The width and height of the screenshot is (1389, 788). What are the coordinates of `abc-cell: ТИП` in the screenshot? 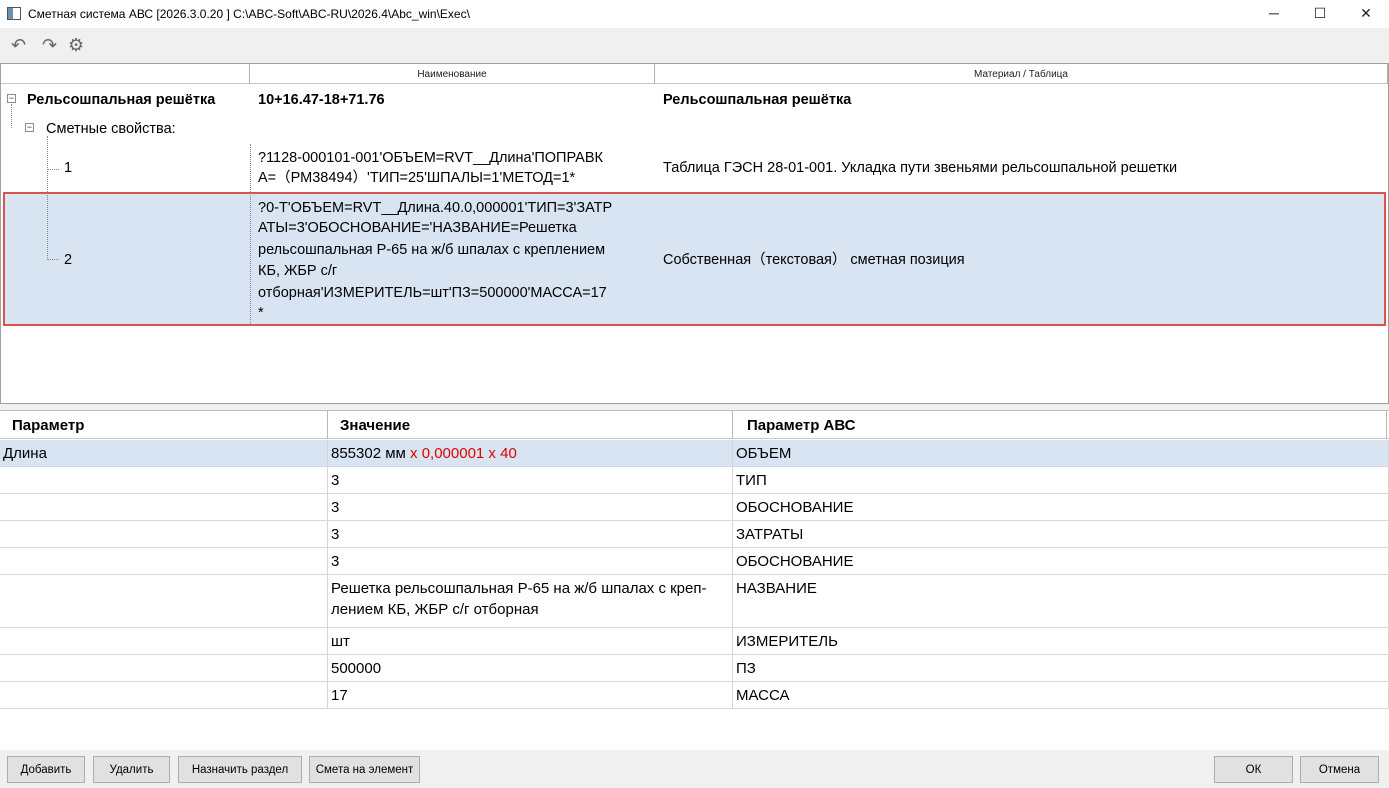 It's located at (1061, 480).